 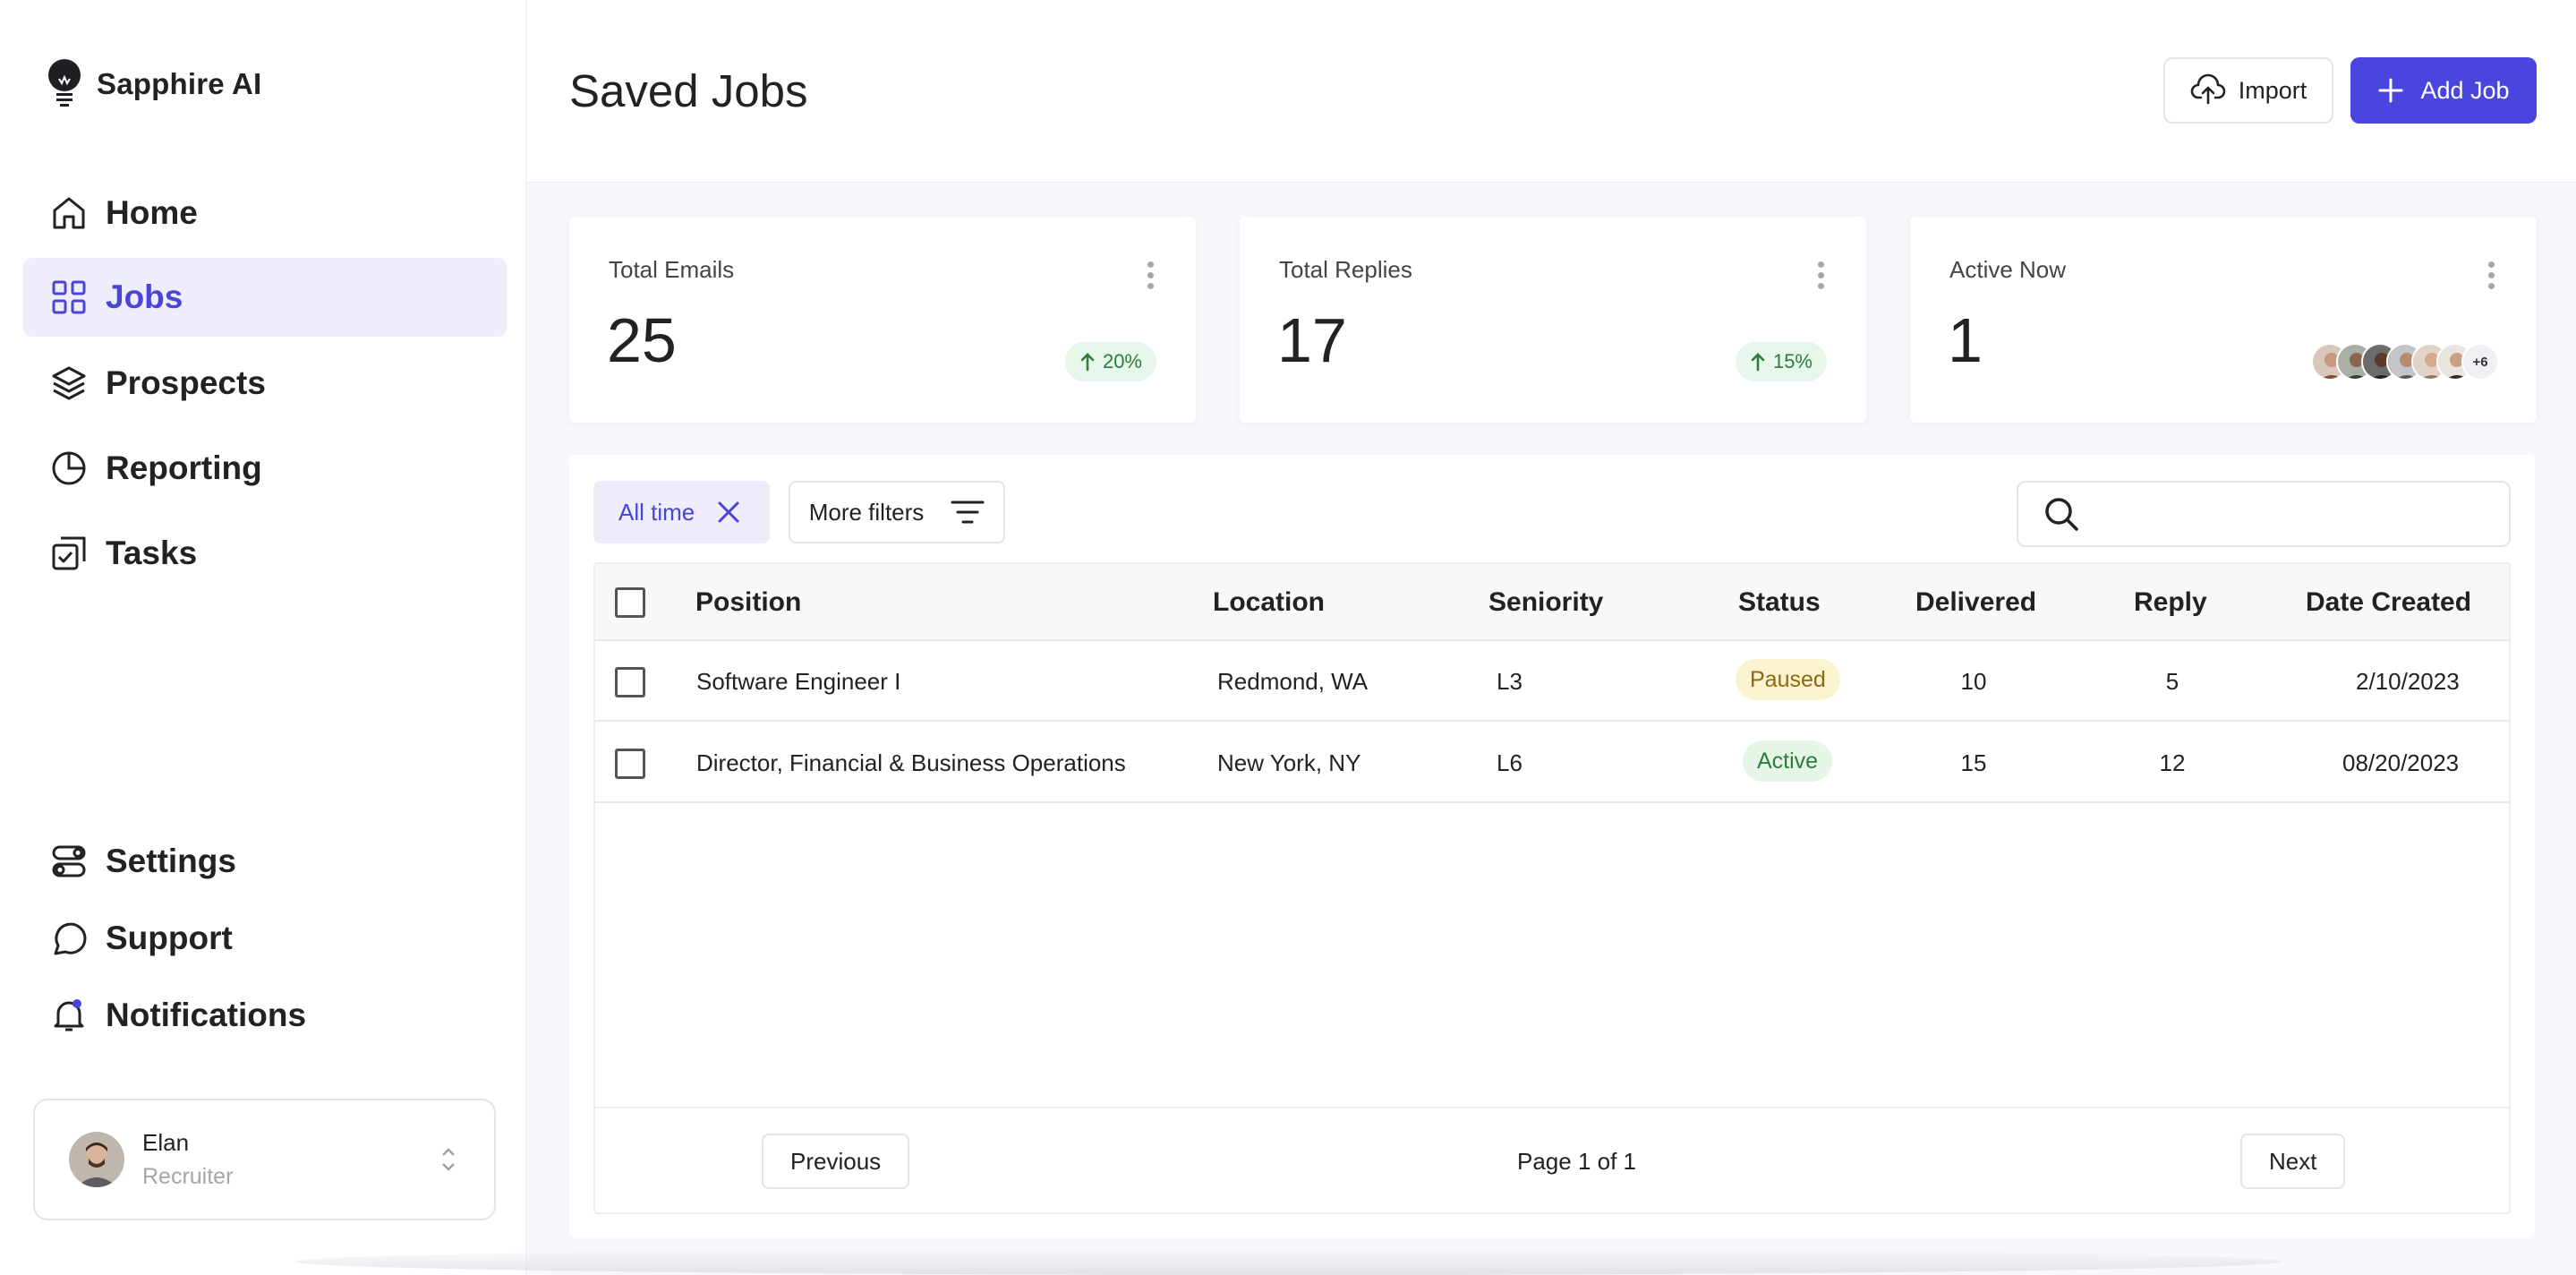 What do you see at coordinates (836, 1161) in the screenshot?
I see `previous-button: Previous` at bounding box center [836, 1161].